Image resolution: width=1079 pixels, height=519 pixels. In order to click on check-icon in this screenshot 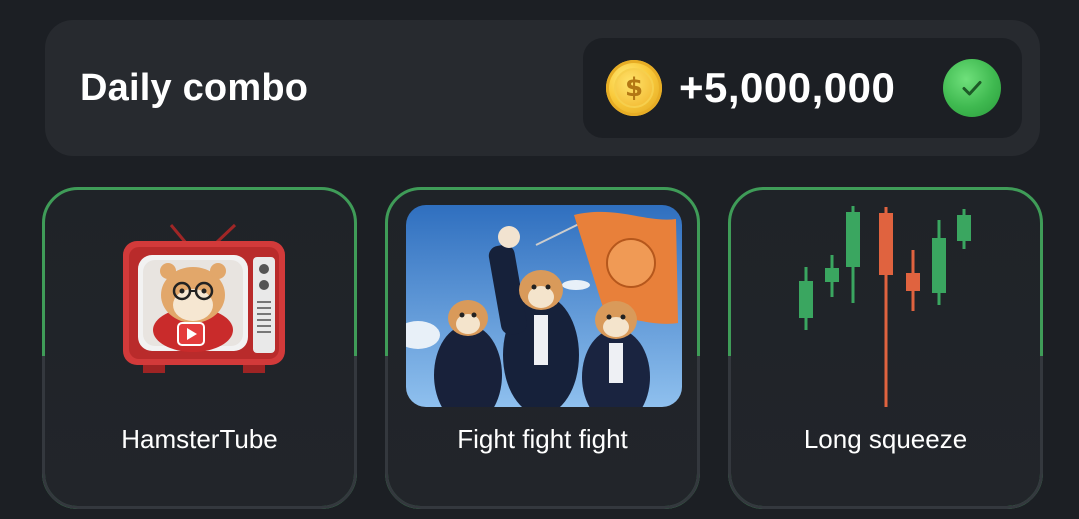, I will do `click(972, 88)`.